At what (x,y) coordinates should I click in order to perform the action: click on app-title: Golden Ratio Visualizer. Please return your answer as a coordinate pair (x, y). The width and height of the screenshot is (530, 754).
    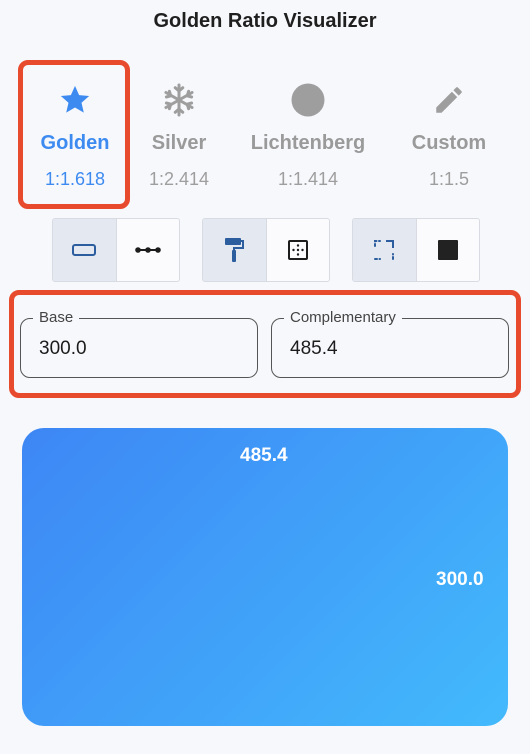
    Looking at the image, I should click on (265, 21).